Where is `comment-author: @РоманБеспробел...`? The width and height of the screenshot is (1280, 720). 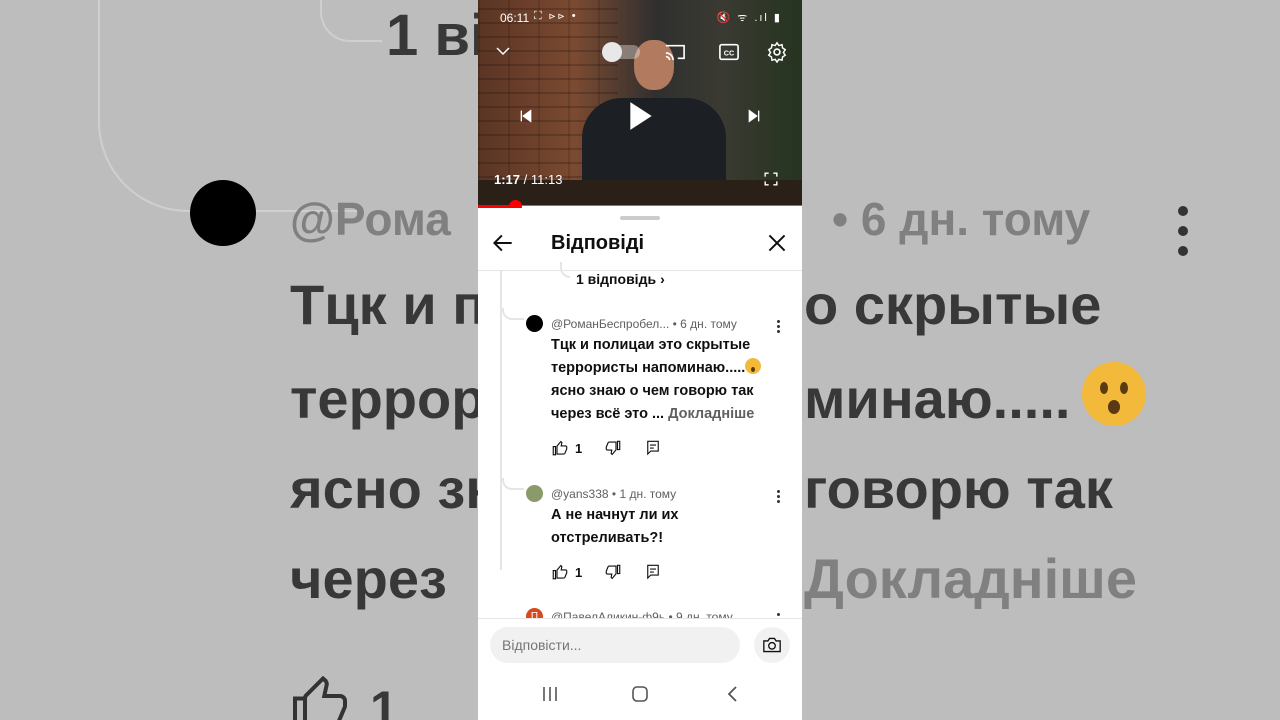 comment-author: @РоманБеспробел... is located at coordinates (610, 324).